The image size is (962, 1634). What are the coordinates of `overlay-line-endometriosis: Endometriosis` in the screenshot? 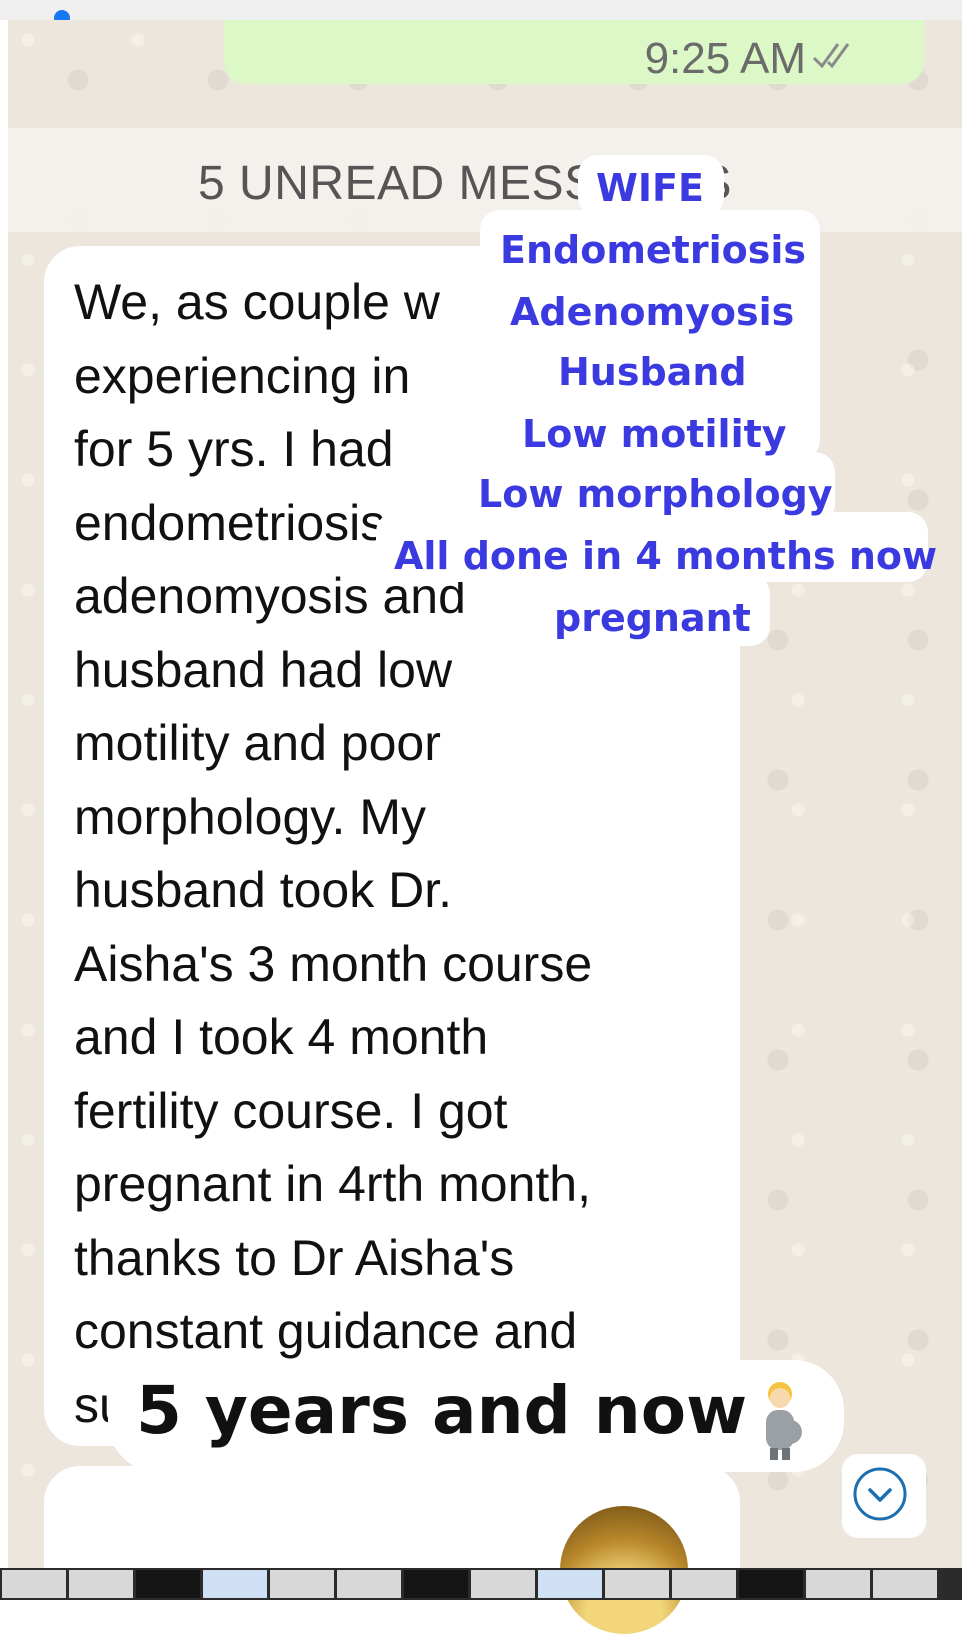 It's located at (653, 250).